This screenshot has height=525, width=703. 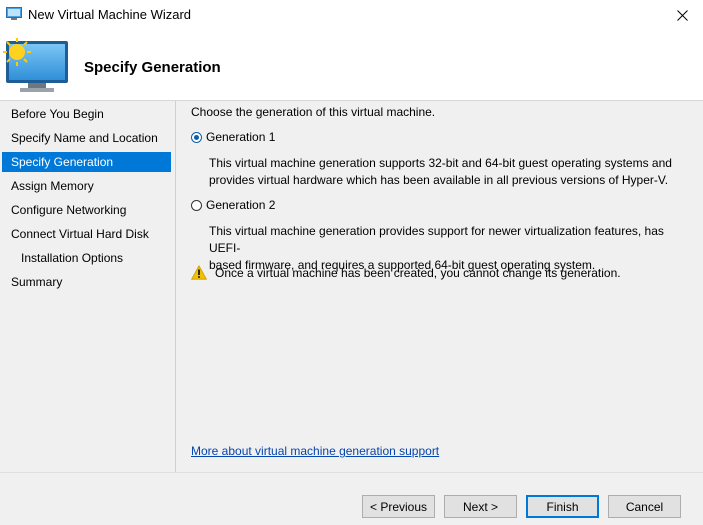 I want to click on nav-item-installation-options: Installation Options, so click(x=86, y=258).